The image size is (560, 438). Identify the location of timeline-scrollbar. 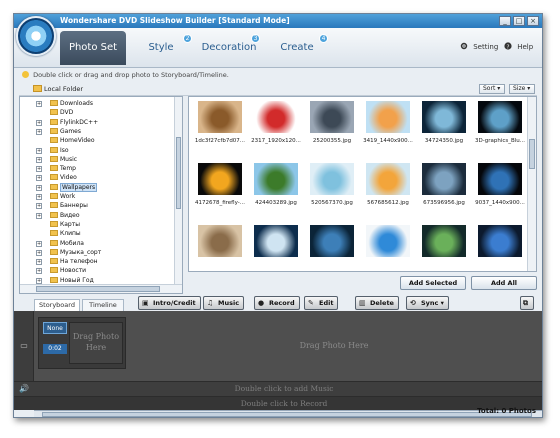
(288, 413).